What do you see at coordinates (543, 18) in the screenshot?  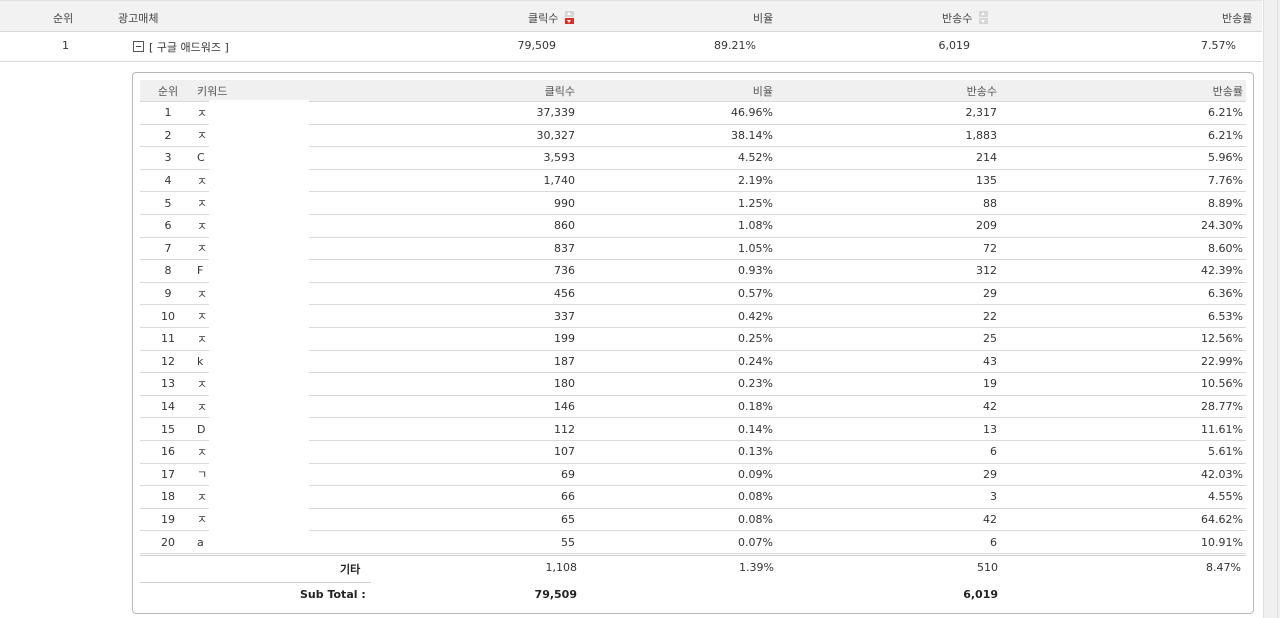 I see `header-clicks-label: 클릭수` at bounding box center [543, 18].